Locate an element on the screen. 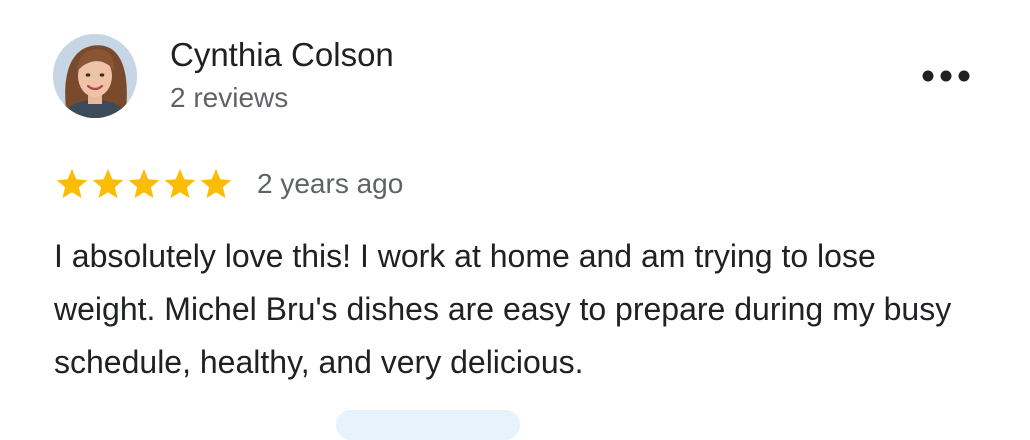 The width and height of the screenshot is (1030, 440). rating-row: 2 years ago is located at coordinates (229, 184).